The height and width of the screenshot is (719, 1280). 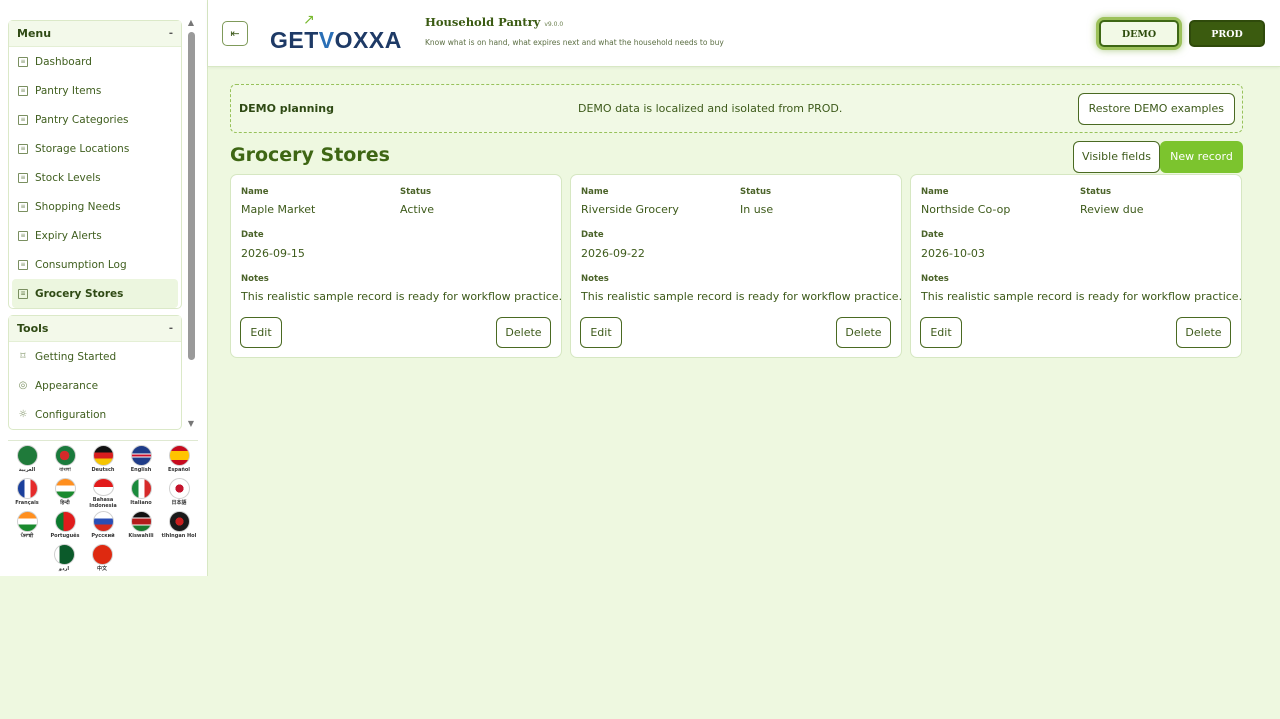 What do you see at coordinates (95, 177) in the screenshot?
I see `sidebar-item-stock-levels: ≡ Stock Levels` at bounding box center [95, 177].